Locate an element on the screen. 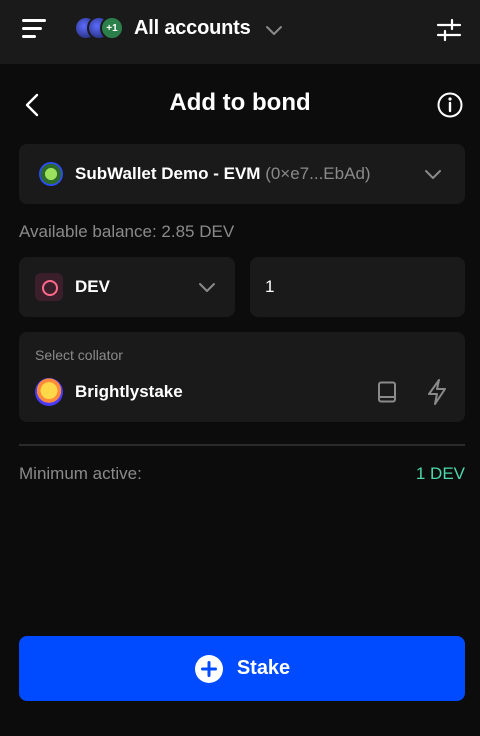 The height and width of the screenshot is (736, 480). minimum-active-label: Minimum active: is located at coordinates (80, 473).